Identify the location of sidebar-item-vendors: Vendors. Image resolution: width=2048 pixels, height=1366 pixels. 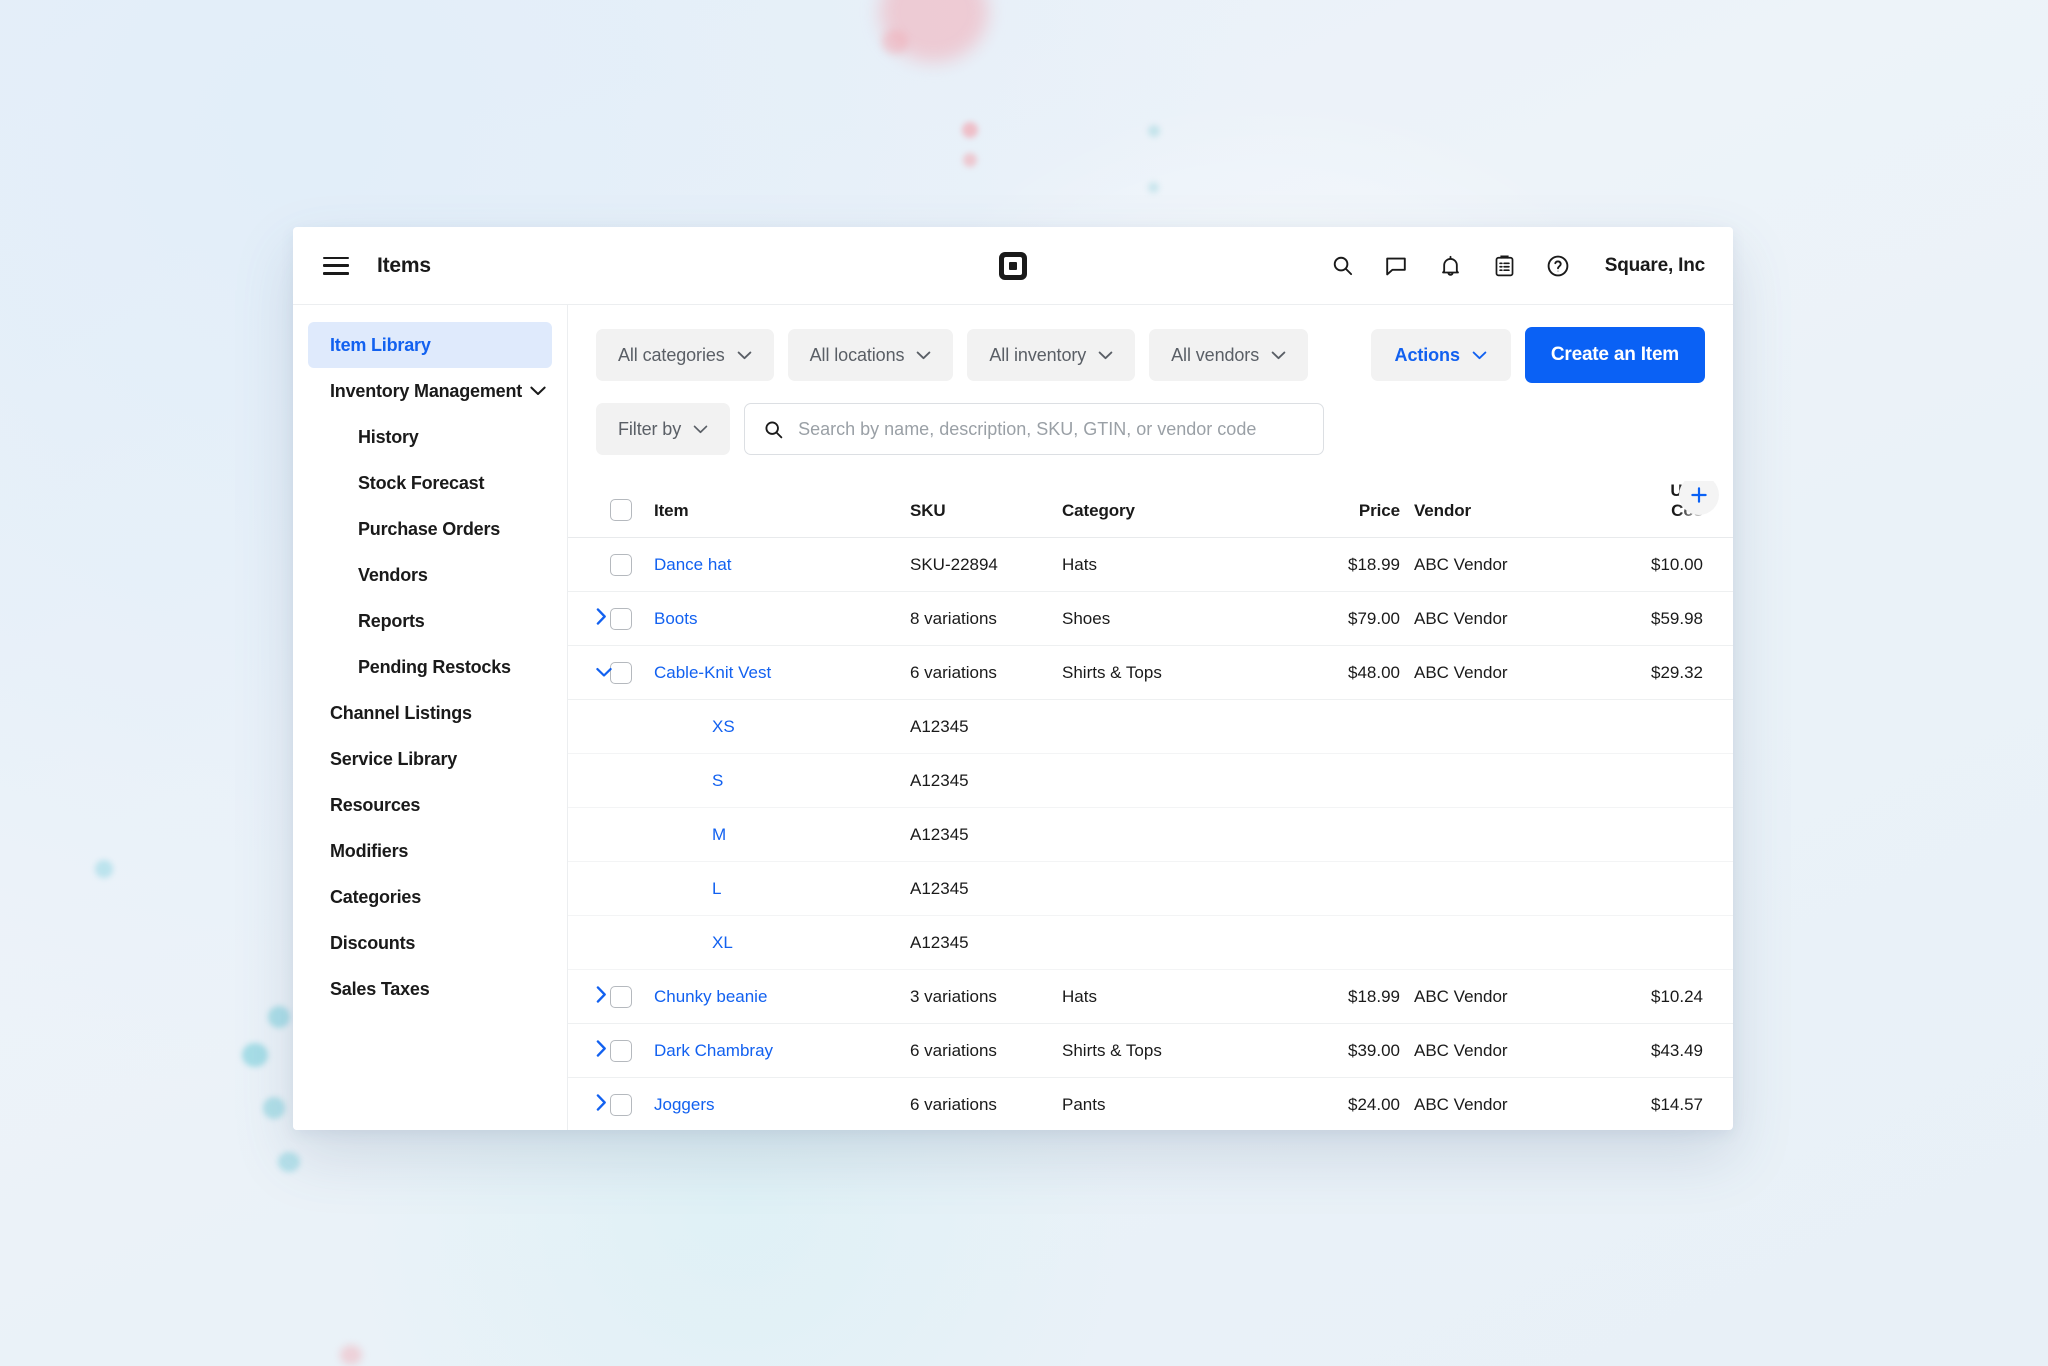
(430, 575).